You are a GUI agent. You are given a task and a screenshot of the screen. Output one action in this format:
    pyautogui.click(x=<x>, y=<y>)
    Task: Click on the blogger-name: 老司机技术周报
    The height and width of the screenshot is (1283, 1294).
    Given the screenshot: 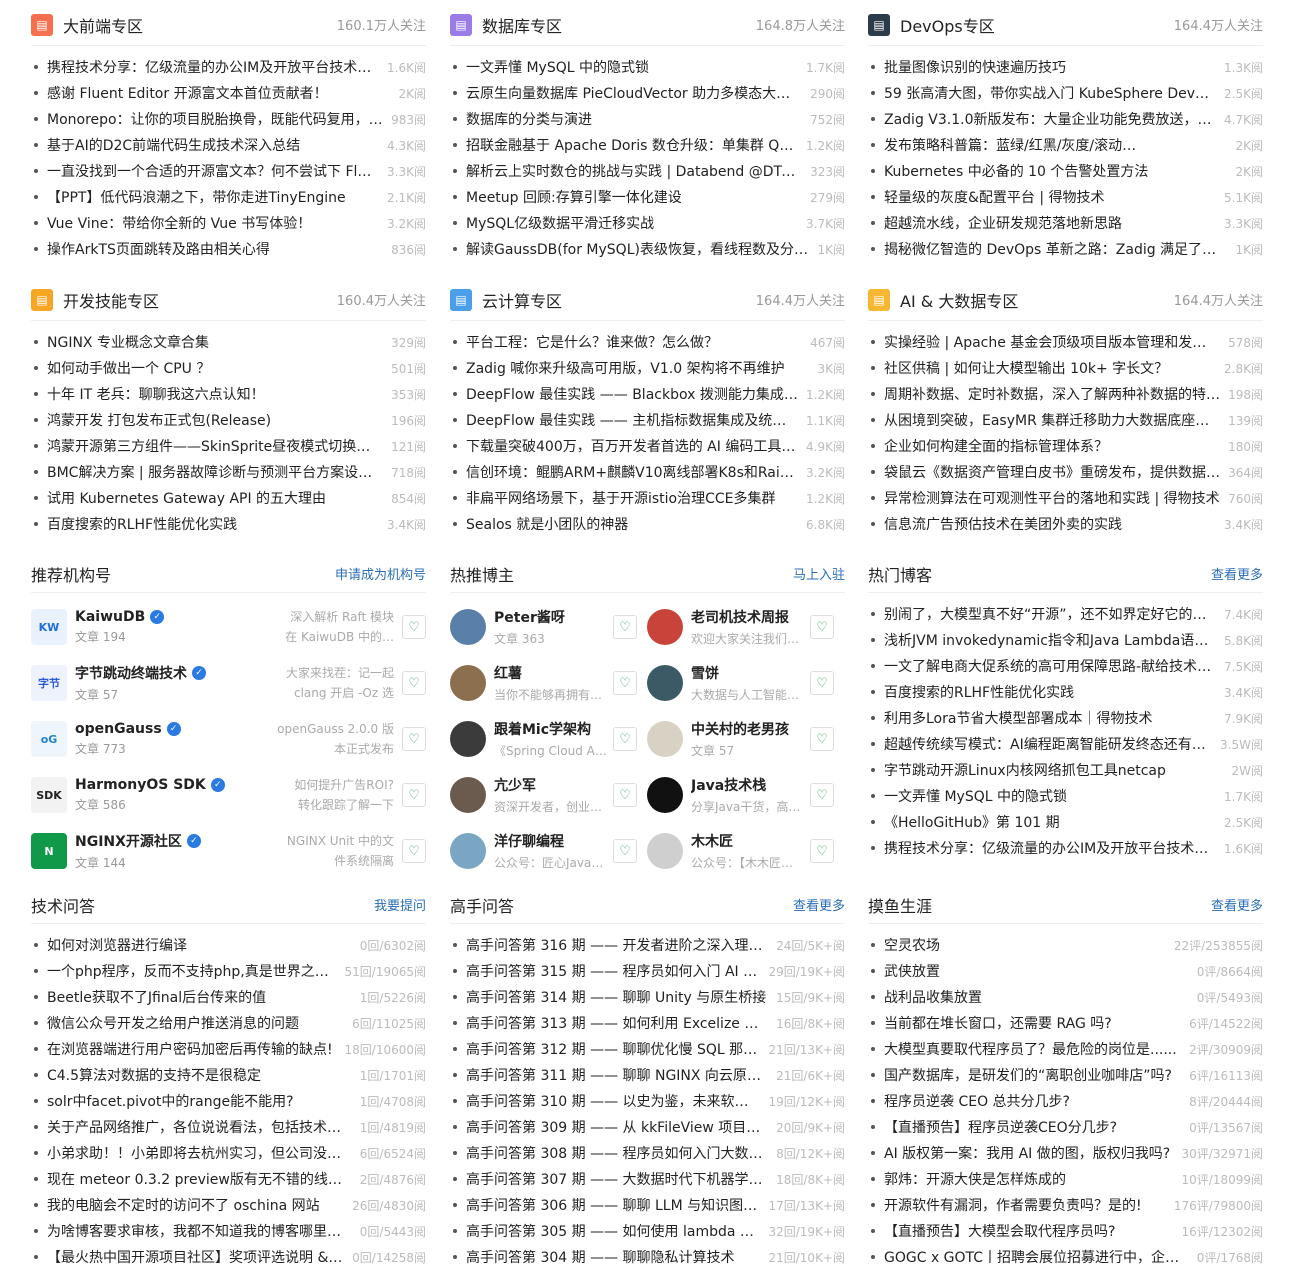 What is the action you would take?
    pyautogui.click(x=747, y=617)
    